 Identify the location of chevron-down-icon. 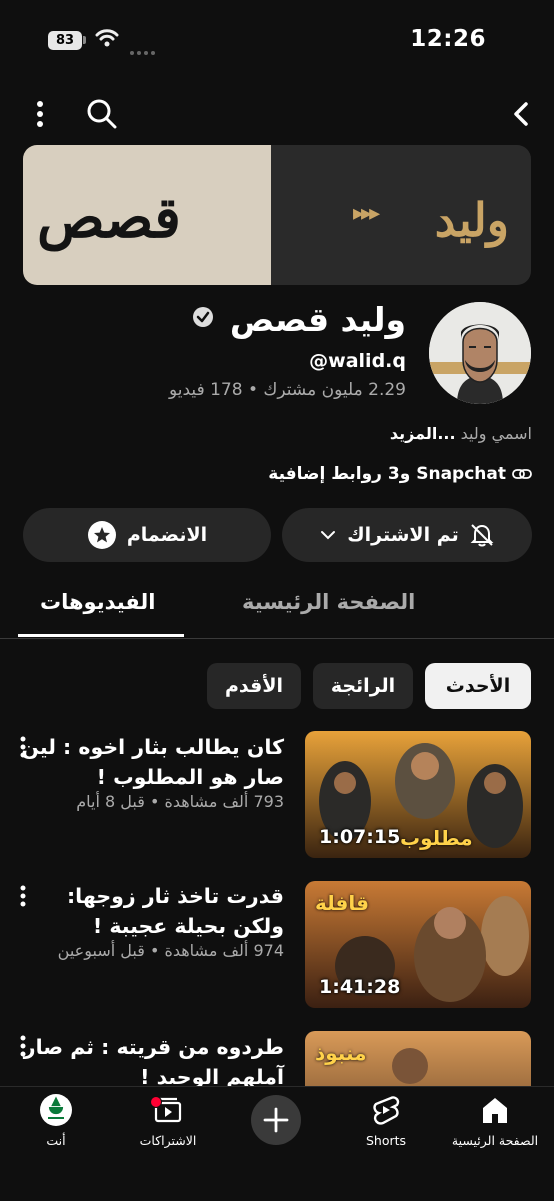
(328, 535).